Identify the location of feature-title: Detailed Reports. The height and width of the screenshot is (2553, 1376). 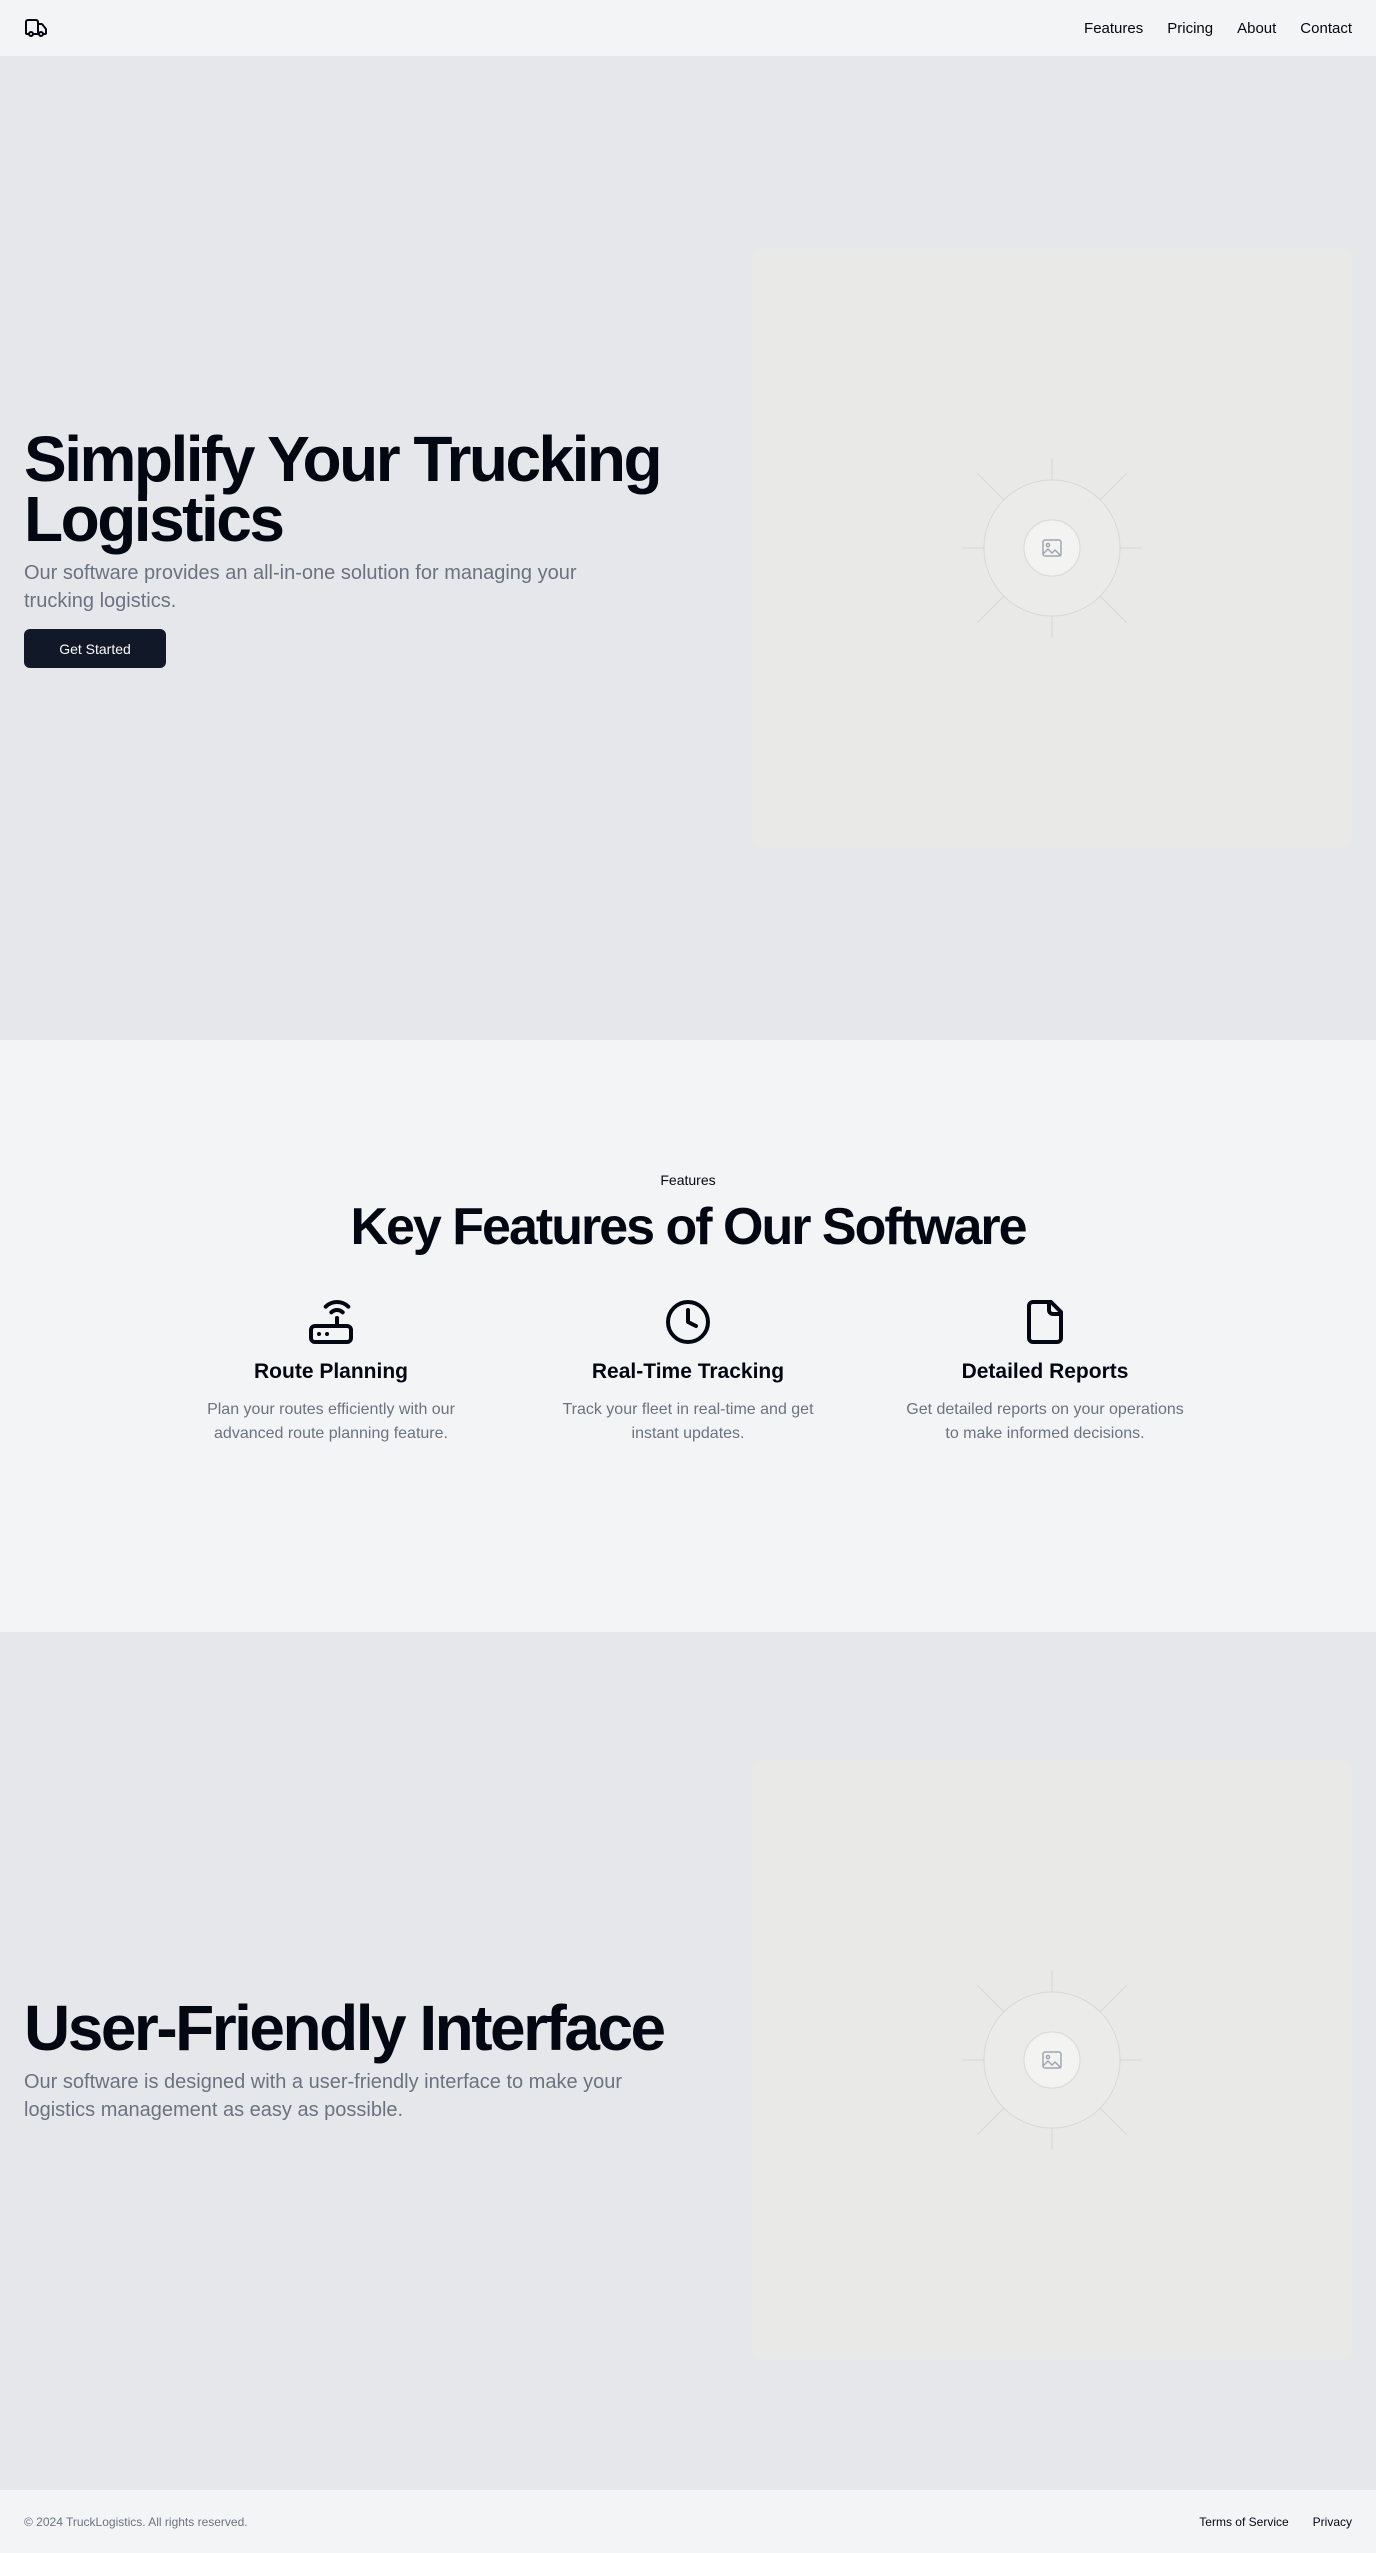
(1045, 1371).